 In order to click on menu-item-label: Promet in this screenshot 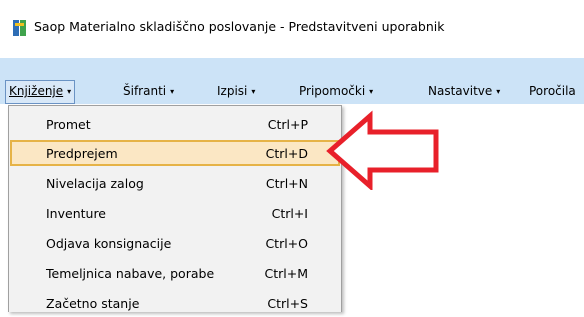, I will do `click(68, 124)`.